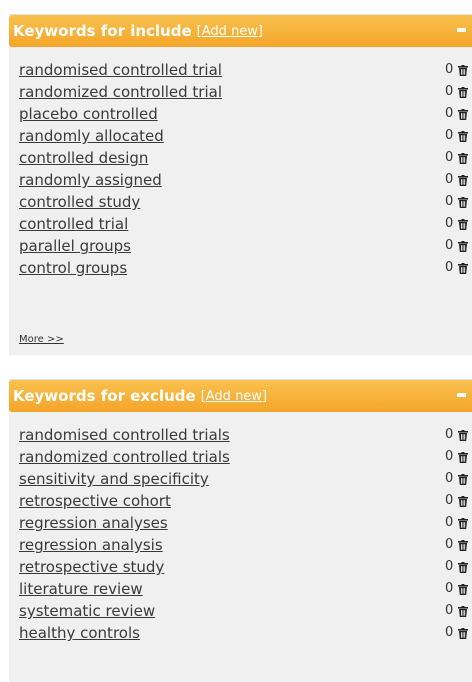  I want to click on include-panel-title: Keywords for include, so click(102, 31).